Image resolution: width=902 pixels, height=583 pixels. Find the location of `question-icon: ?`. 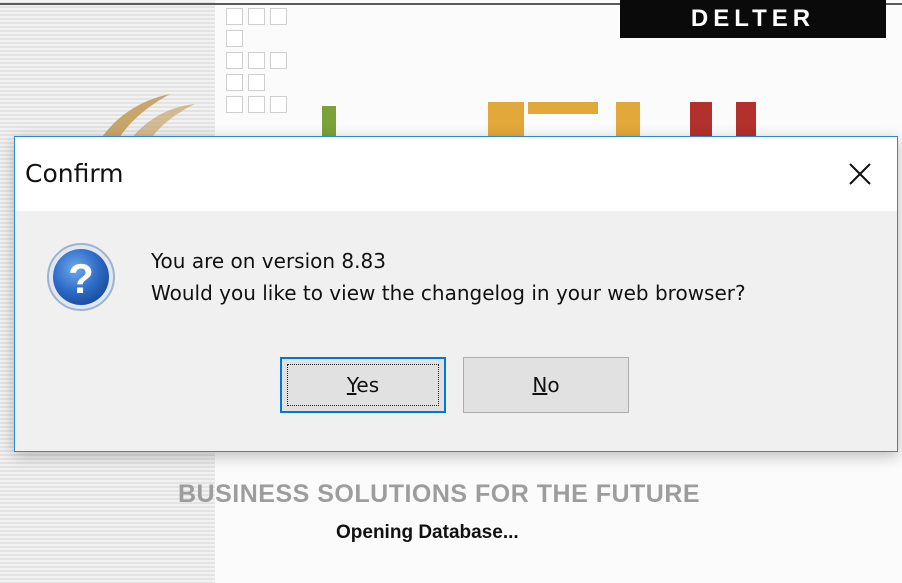

question-icon: ? is located at coordinates (81, 277).